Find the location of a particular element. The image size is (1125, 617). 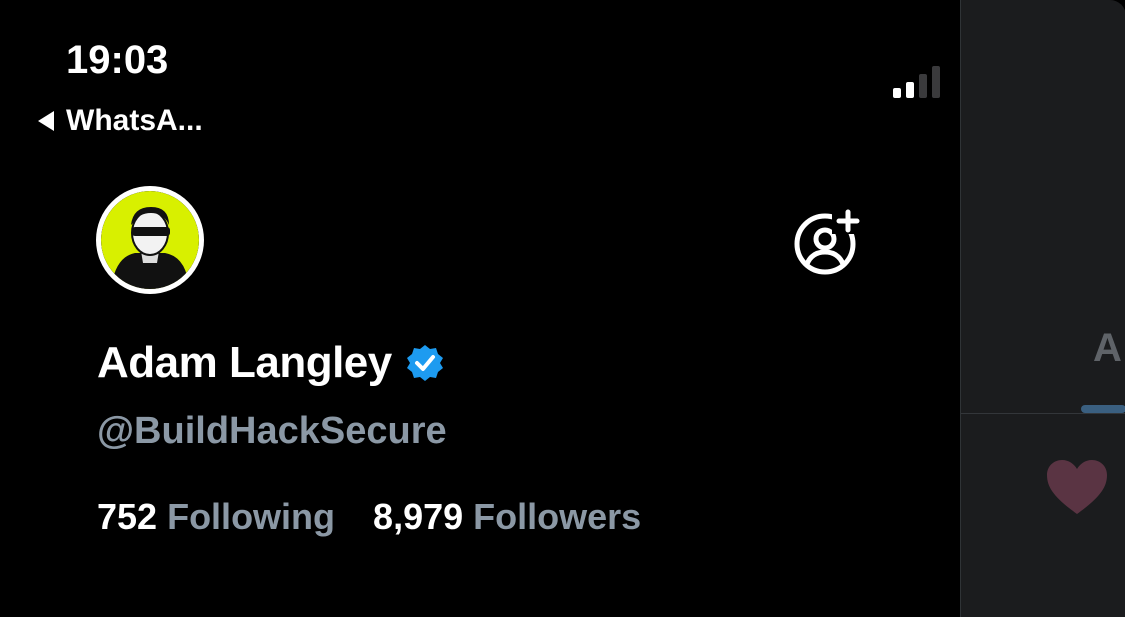

followers-link: 8,979 Followers is located at coordinates (507, 517).